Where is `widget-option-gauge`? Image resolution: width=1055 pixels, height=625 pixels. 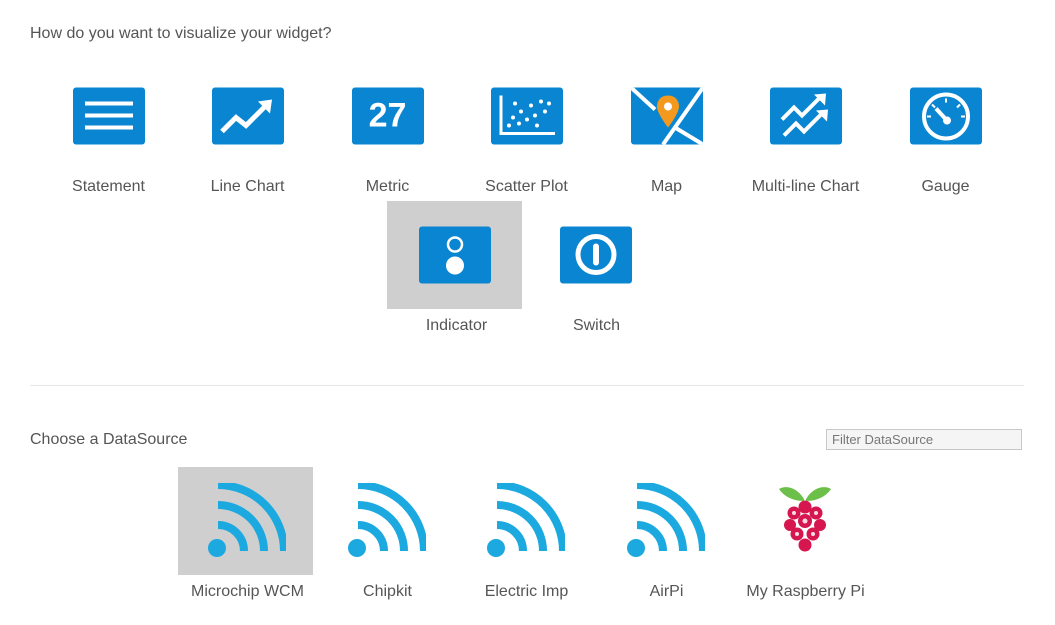
widget-option-gauge is located at coordinates (945, 116).